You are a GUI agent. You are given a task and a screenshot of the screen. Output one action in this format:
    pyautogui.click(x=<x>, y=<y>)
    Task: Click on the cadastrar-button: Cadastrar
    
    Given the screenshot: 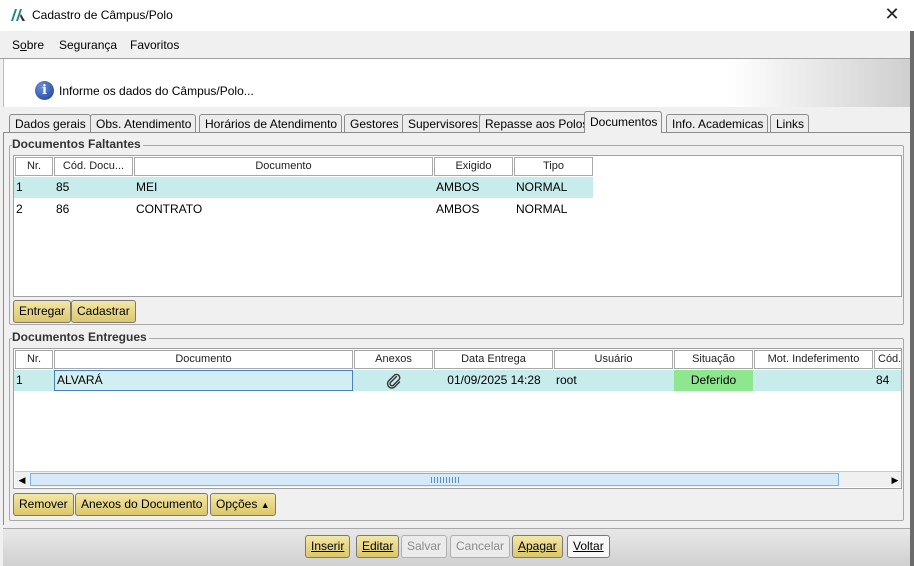 What is the action you would take?
    pyautogui.click(x=103, y=311)
    